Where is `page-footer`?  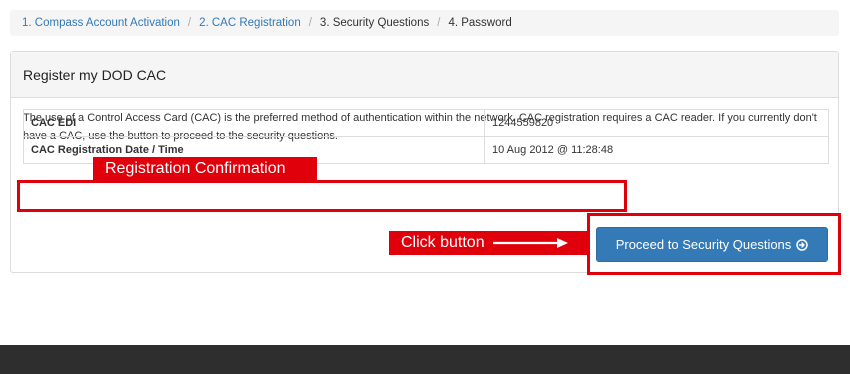 page-footer is located at coordinates (425, 359).